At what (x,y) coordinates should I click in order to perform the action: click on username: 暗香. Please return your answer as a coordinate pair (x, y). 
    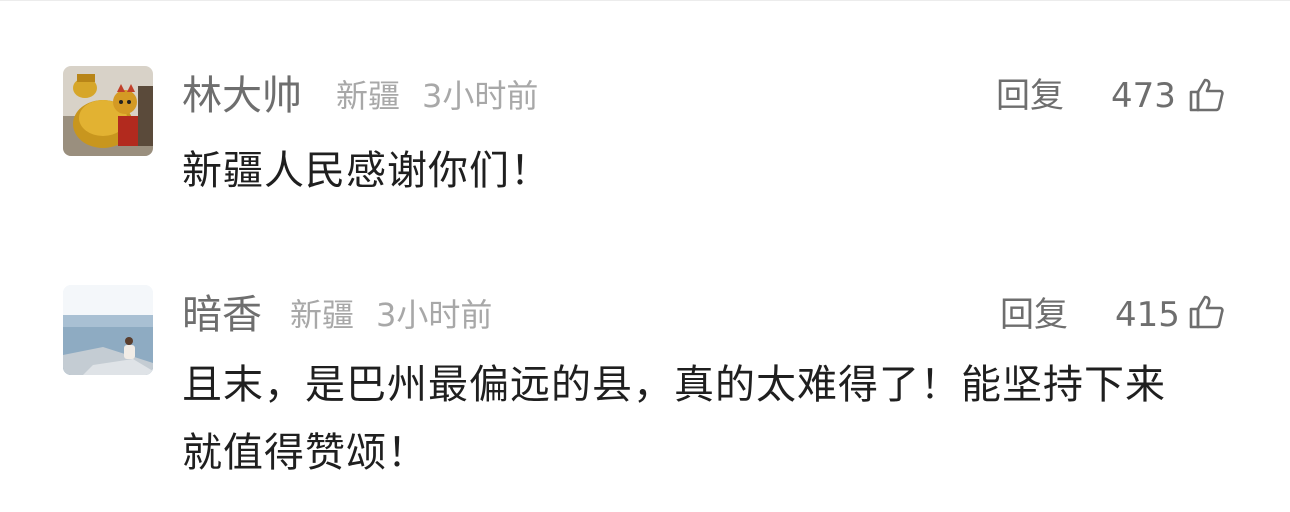
    Looking at the image, I should click on (222, 315).